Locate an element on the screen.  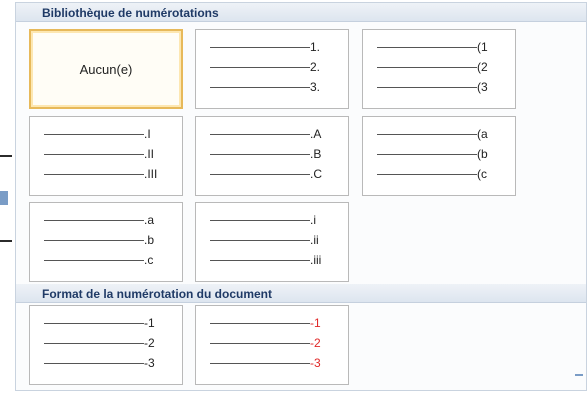
document-format-option-2: -1 -2 -3 is located at coordinates (272, 345).